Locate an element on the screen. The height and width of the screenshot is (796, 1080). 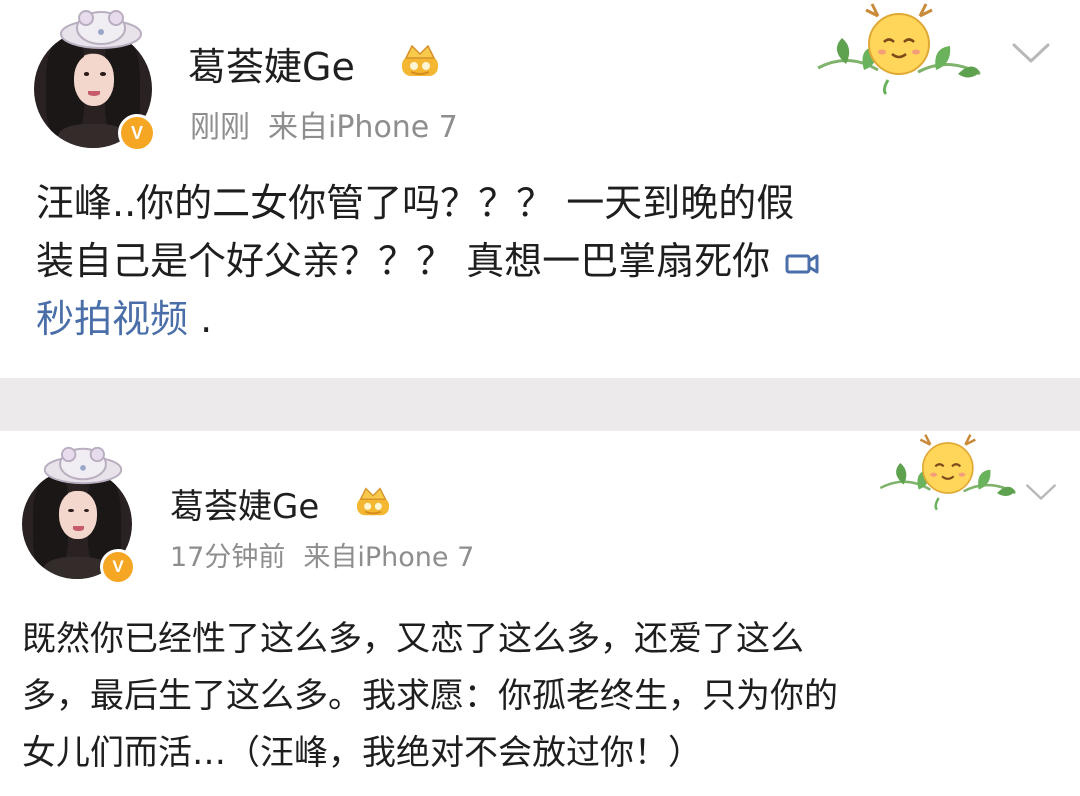
post-text-line: 汪峰..你的二女你管了吗？？？ 一天到晚的假 is located at coordinates (415, 203).